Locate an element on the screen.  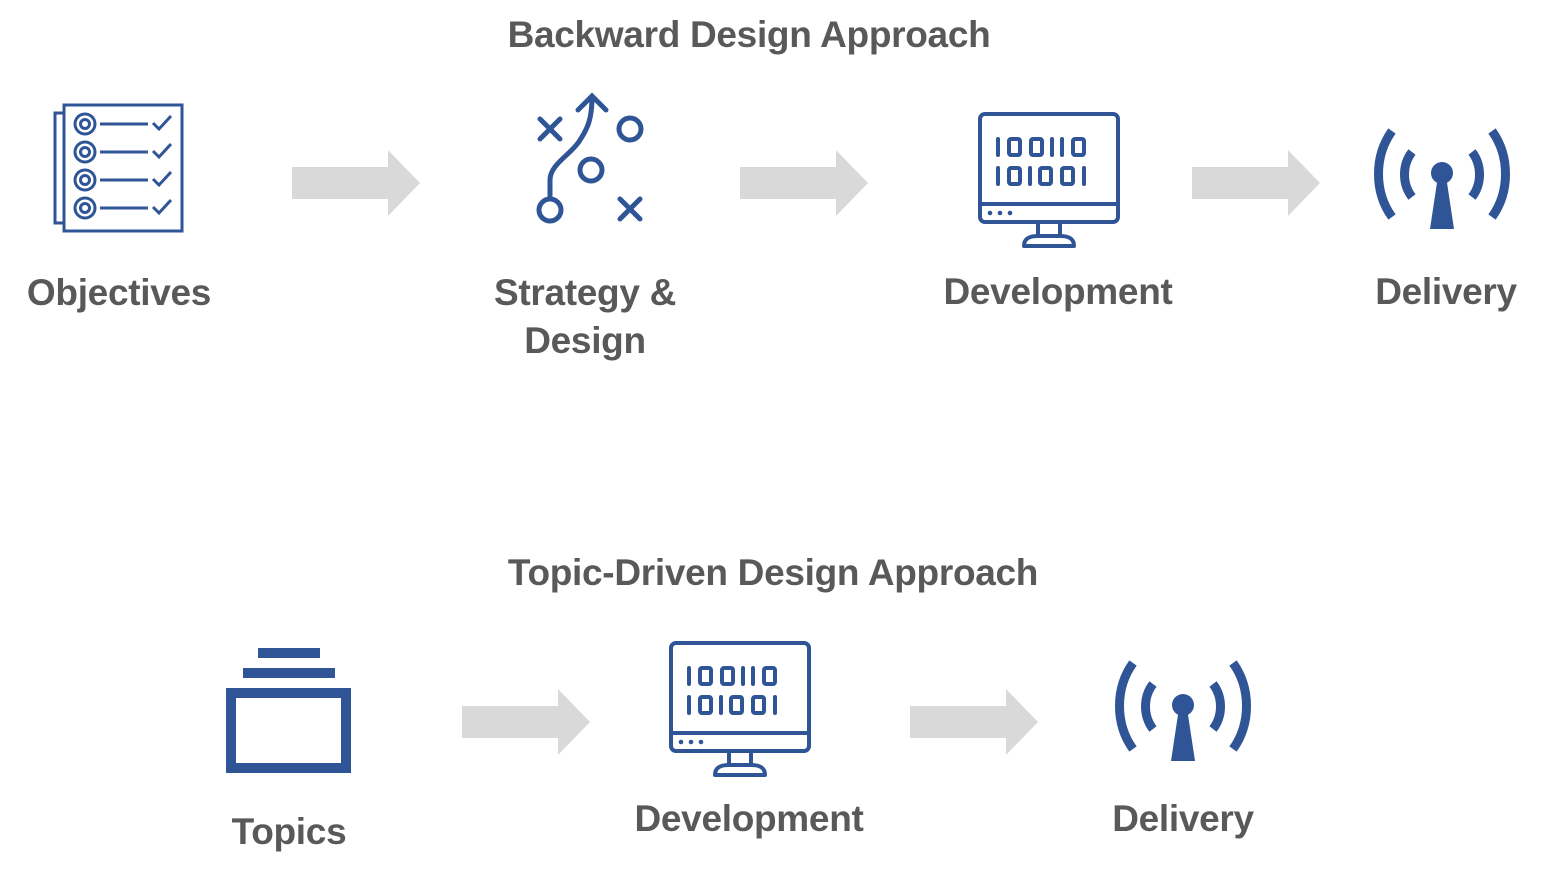
stacked-folder-icon is located at coordinates (289, 711).